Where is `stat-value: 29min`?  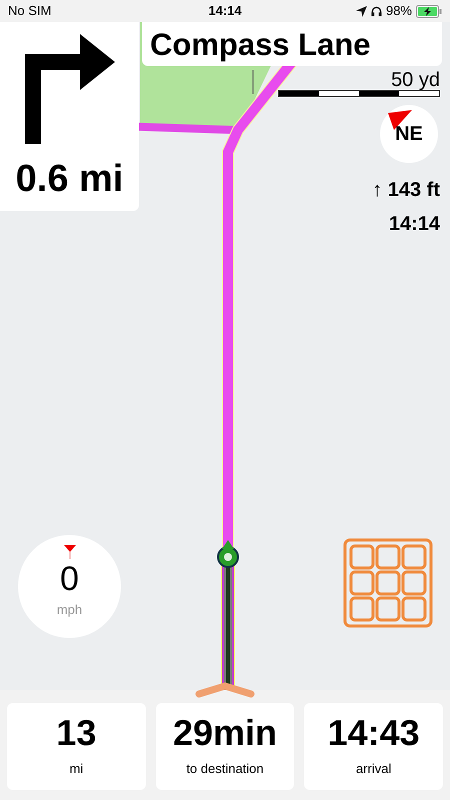 stat-value: 29min is located at coordinates (225, 732).